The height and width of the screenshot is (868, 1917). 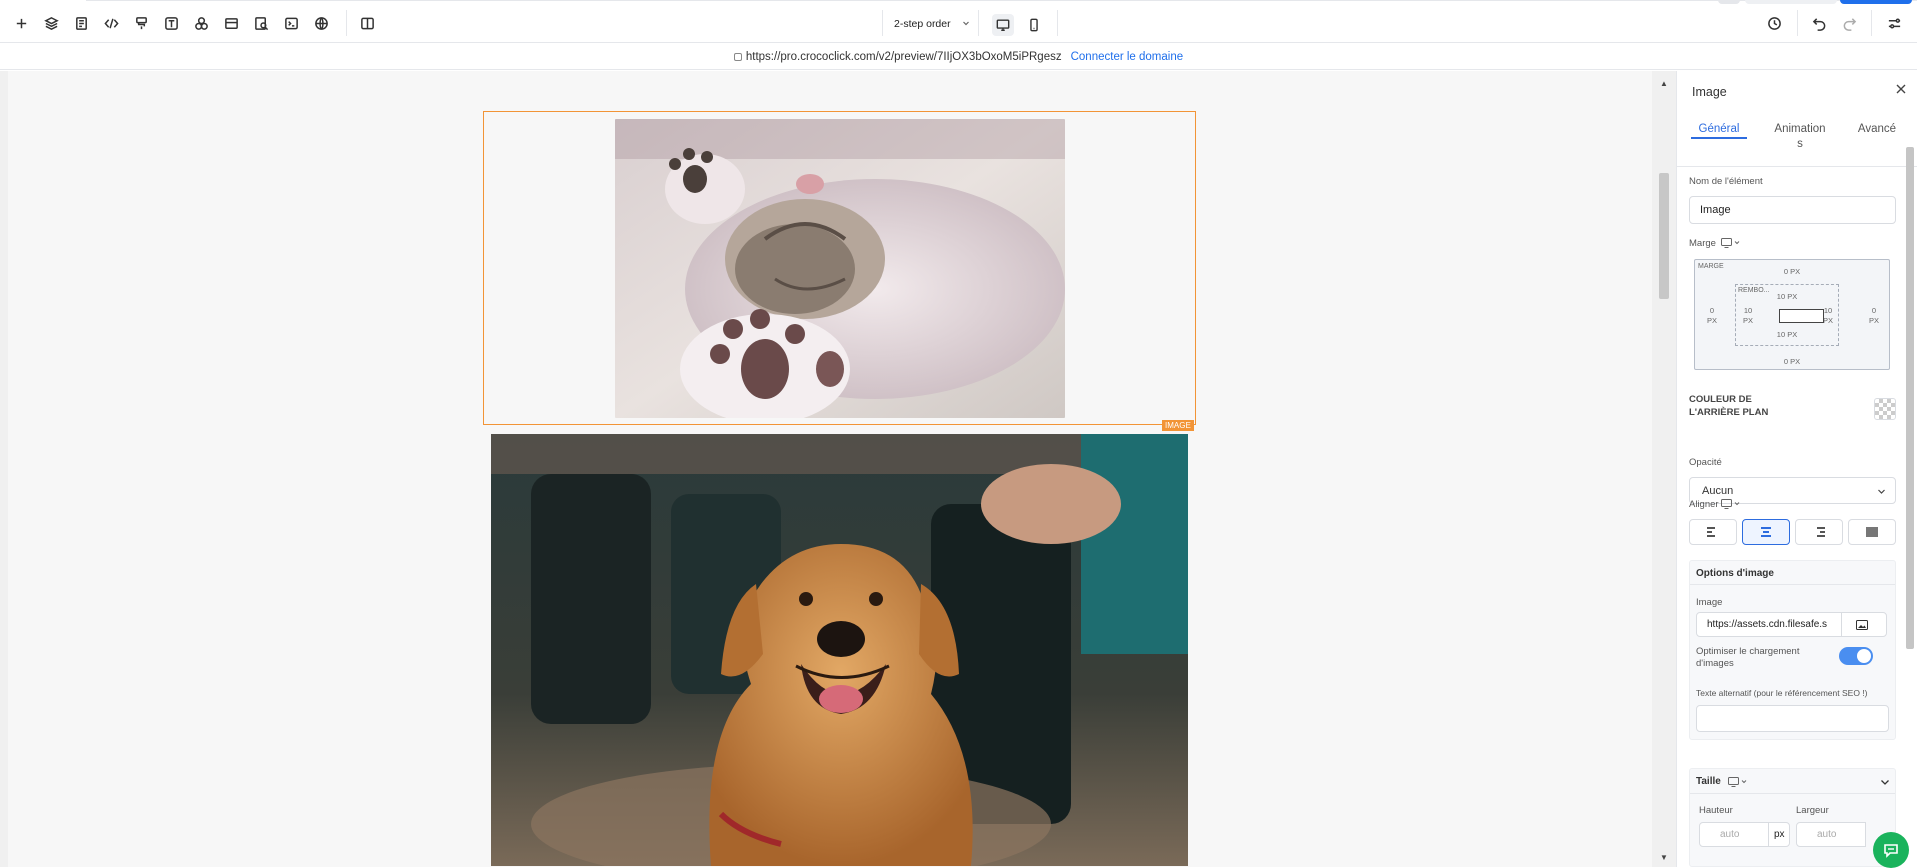 What do you see at coordinates (1827, 320) in the screenshot?
I see `padding-right-unit: PX` at bounding box center [1827, 320].